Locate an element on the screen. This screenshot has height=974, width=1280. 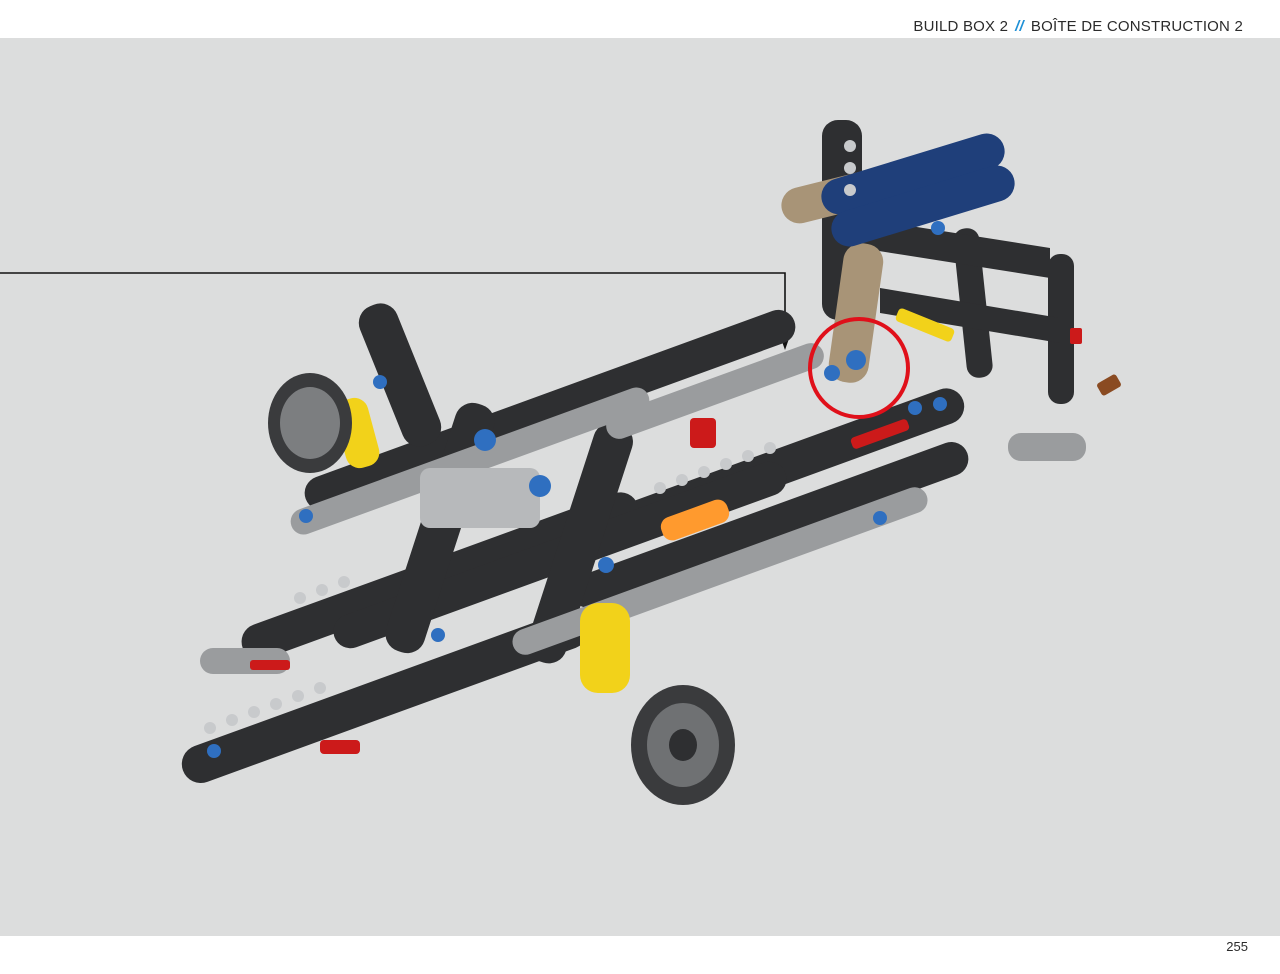
title-fr: BOÎTE DE CONSTRUCTION 2 is located at coordinates (1136, 26).